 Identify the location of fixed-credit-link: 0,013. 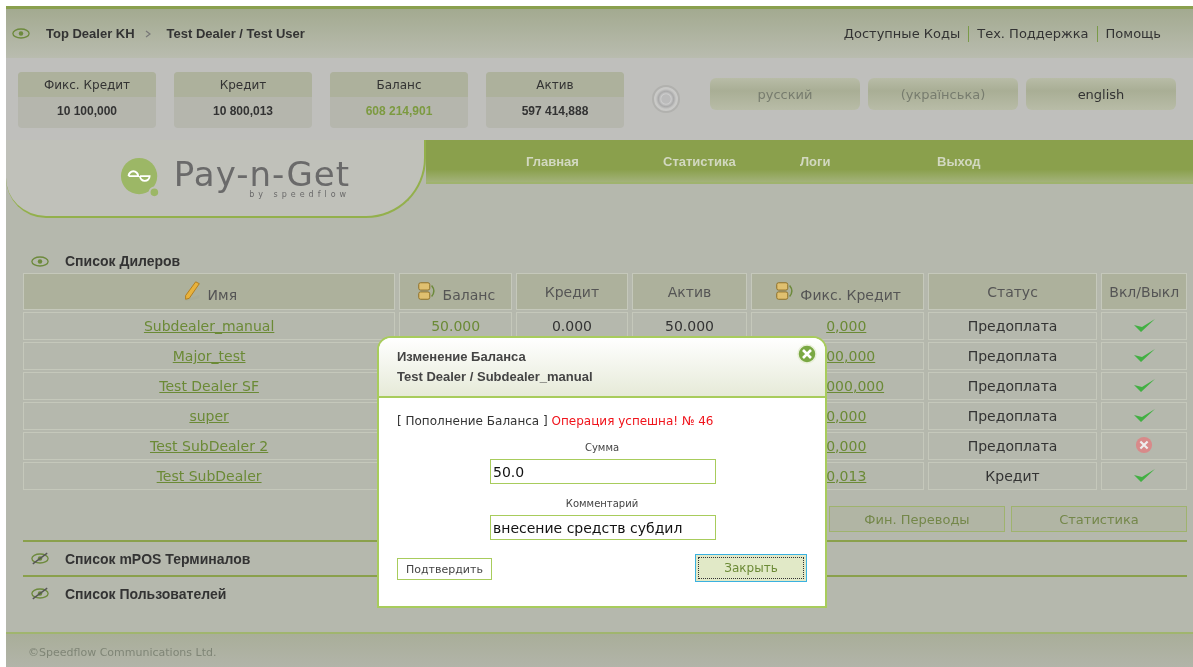
(846, 476).